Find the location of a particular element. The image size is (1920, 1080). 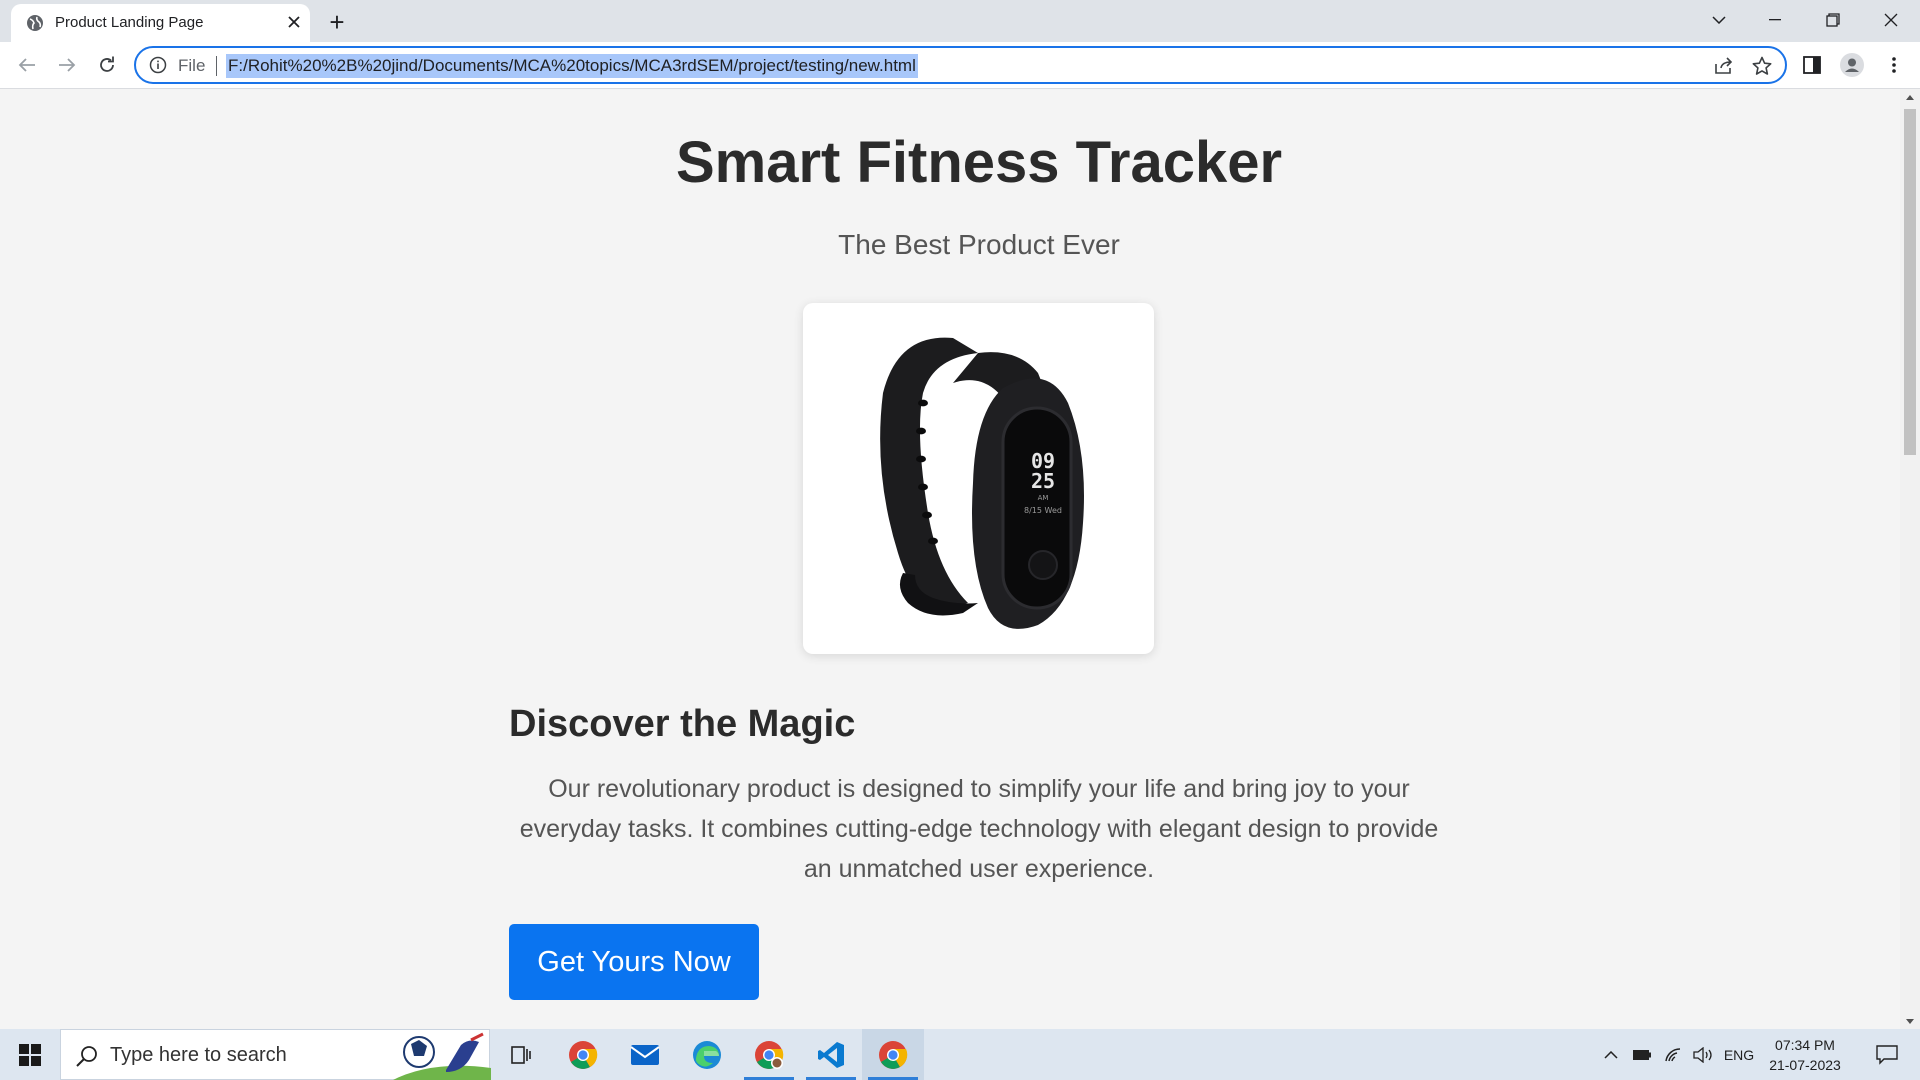

taskbar-chrome is located at coordinates (583, 1054).